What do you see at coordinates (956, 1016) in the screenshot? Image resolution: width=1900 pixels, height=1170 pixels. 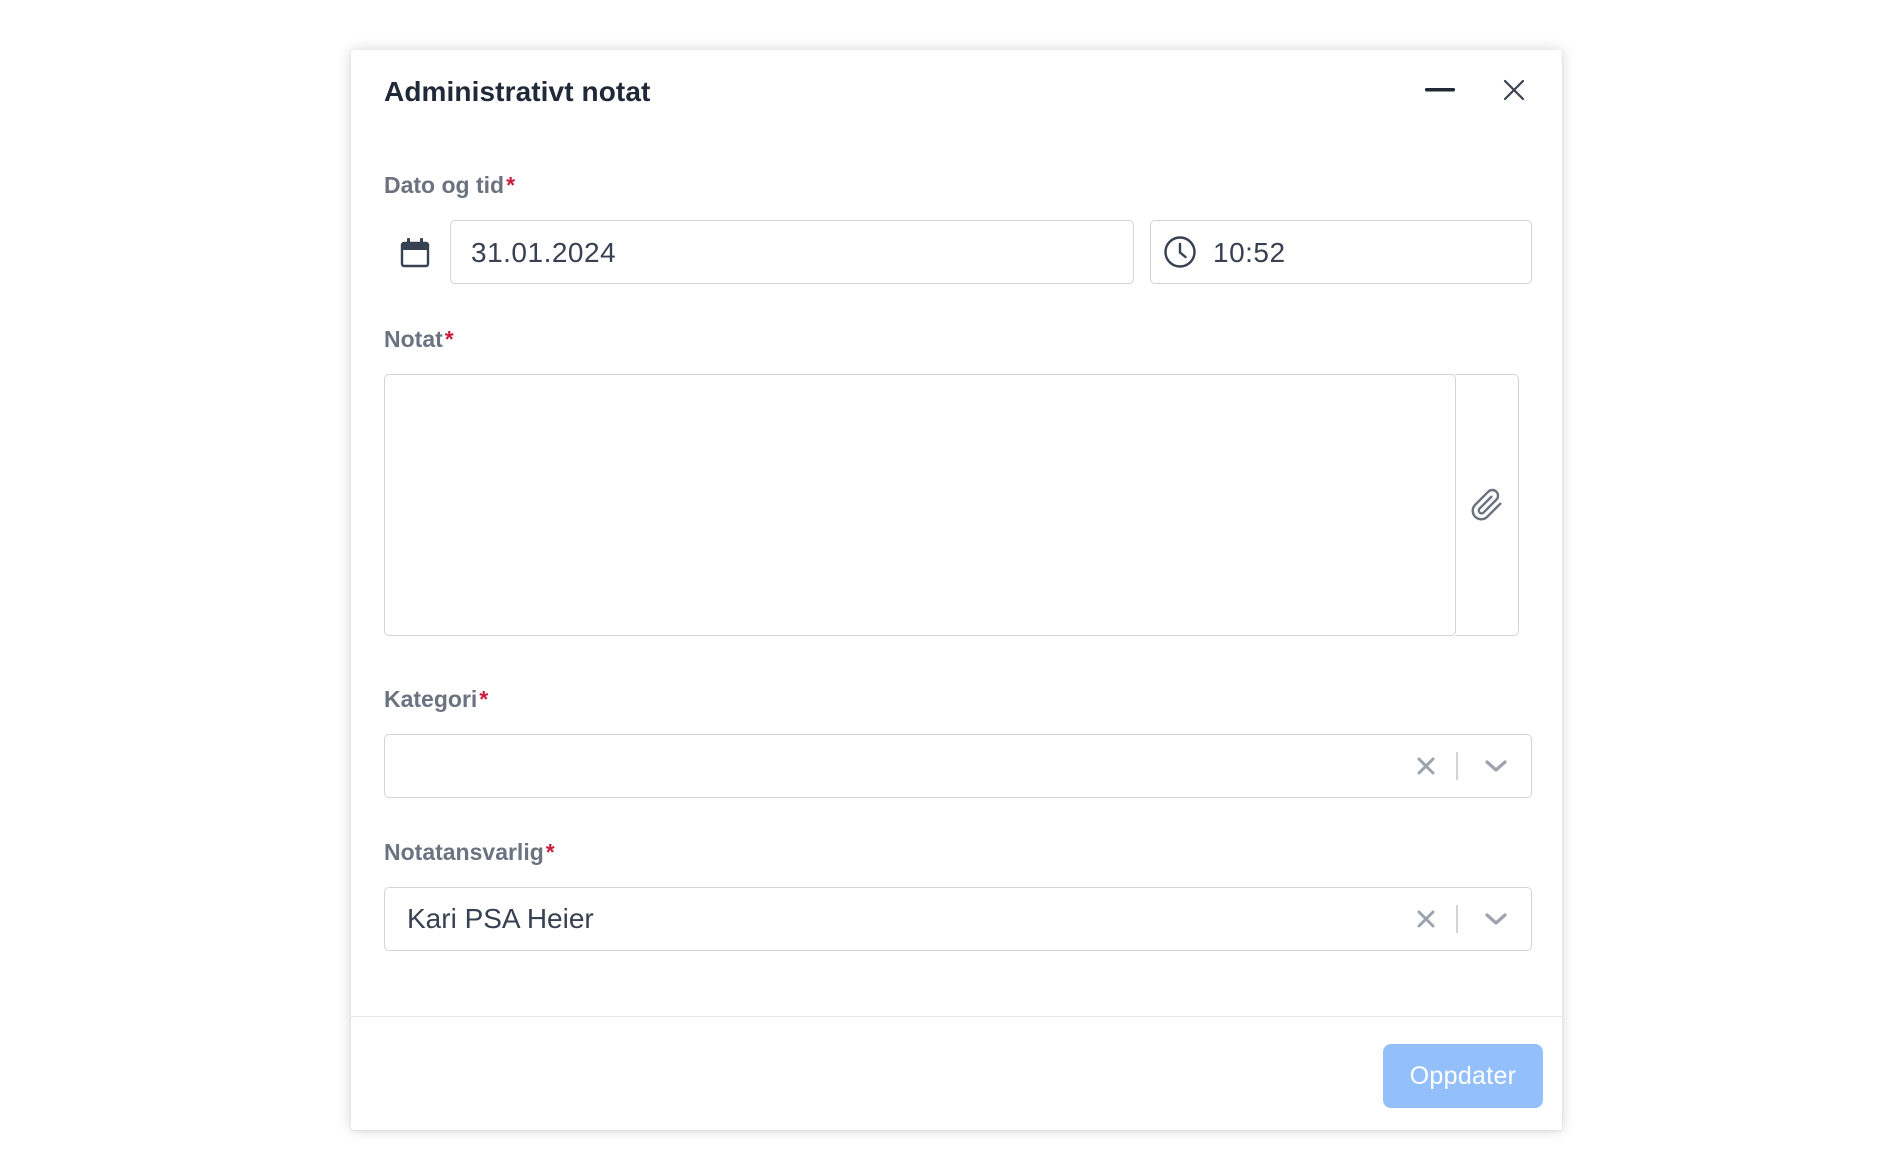 I see `footer-divider` at bounding box center [956, 1016].